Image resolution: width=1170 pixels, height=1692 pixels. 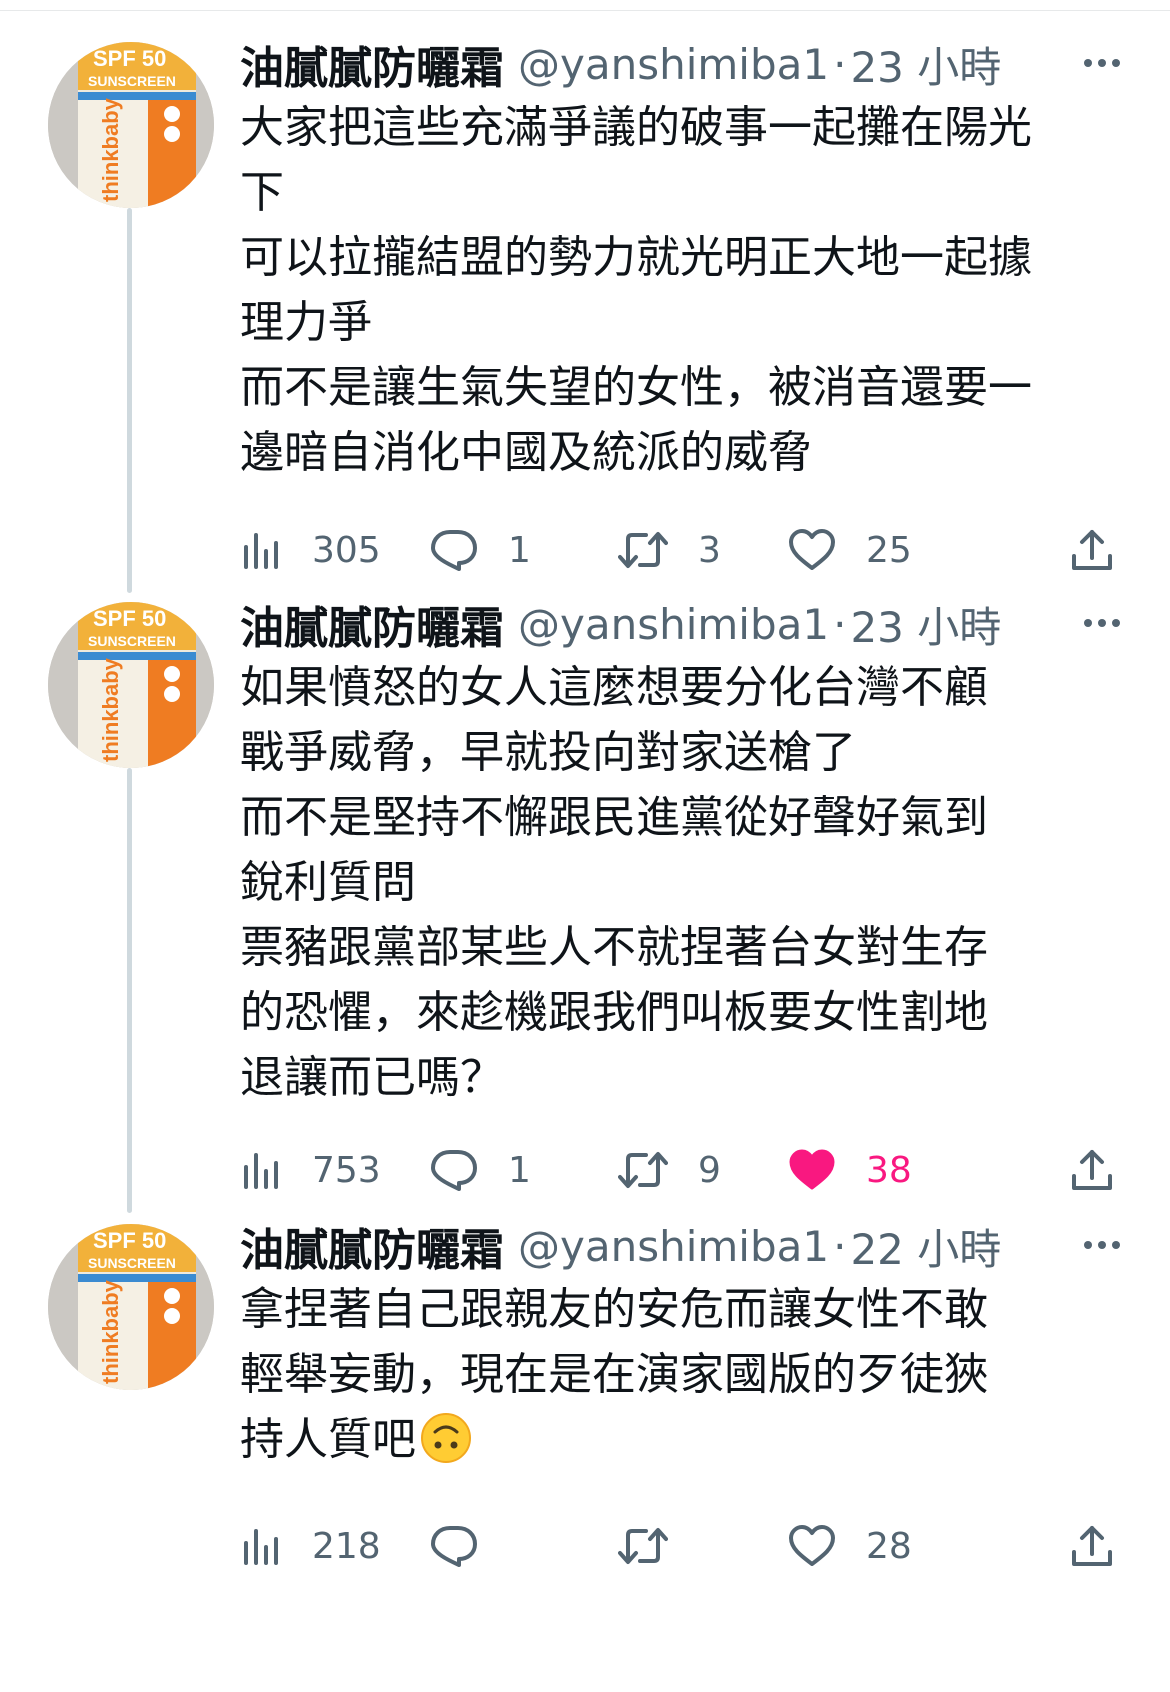 What do you see at coordinates (614, 687) in the screenshot?
I see `tweet-text-line: 如果憤怒的女人這麼想要分化台灣不顧` at bounding box center [614, 687].